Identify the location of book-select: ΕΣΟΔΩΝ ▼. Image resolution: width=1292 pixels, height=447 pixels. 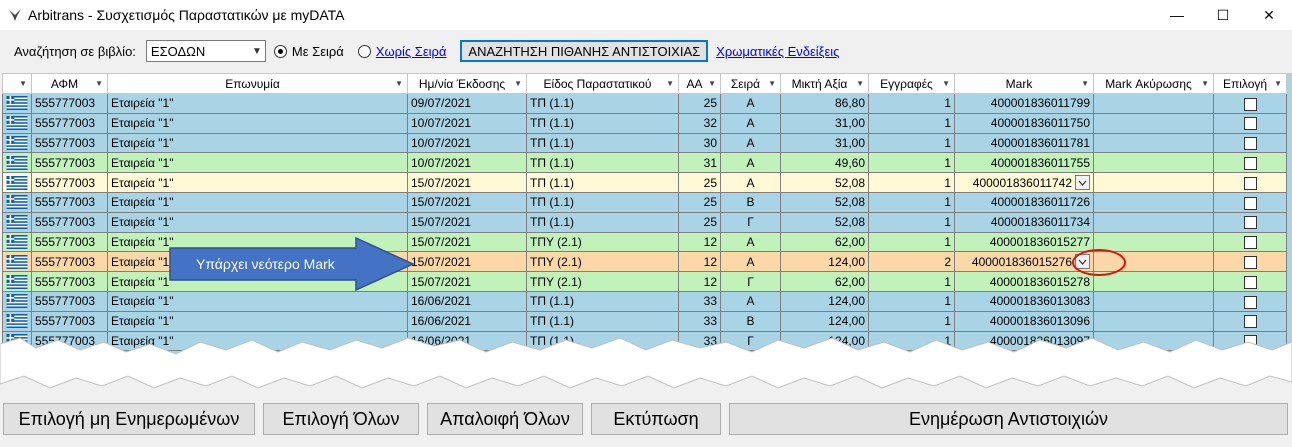
(205, 51).